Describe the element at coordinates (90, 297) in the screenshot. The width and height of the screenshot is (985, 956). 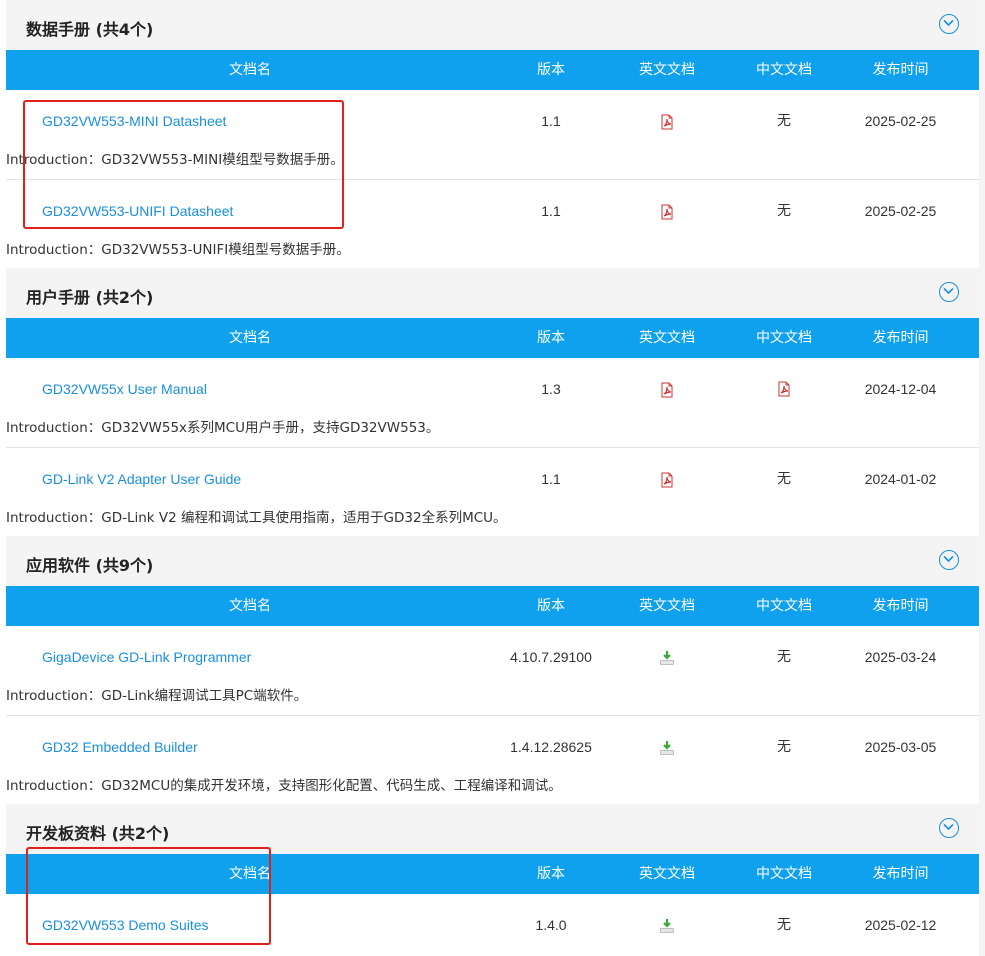
I see `section-title: 用户手册 (共2个)` at that location.